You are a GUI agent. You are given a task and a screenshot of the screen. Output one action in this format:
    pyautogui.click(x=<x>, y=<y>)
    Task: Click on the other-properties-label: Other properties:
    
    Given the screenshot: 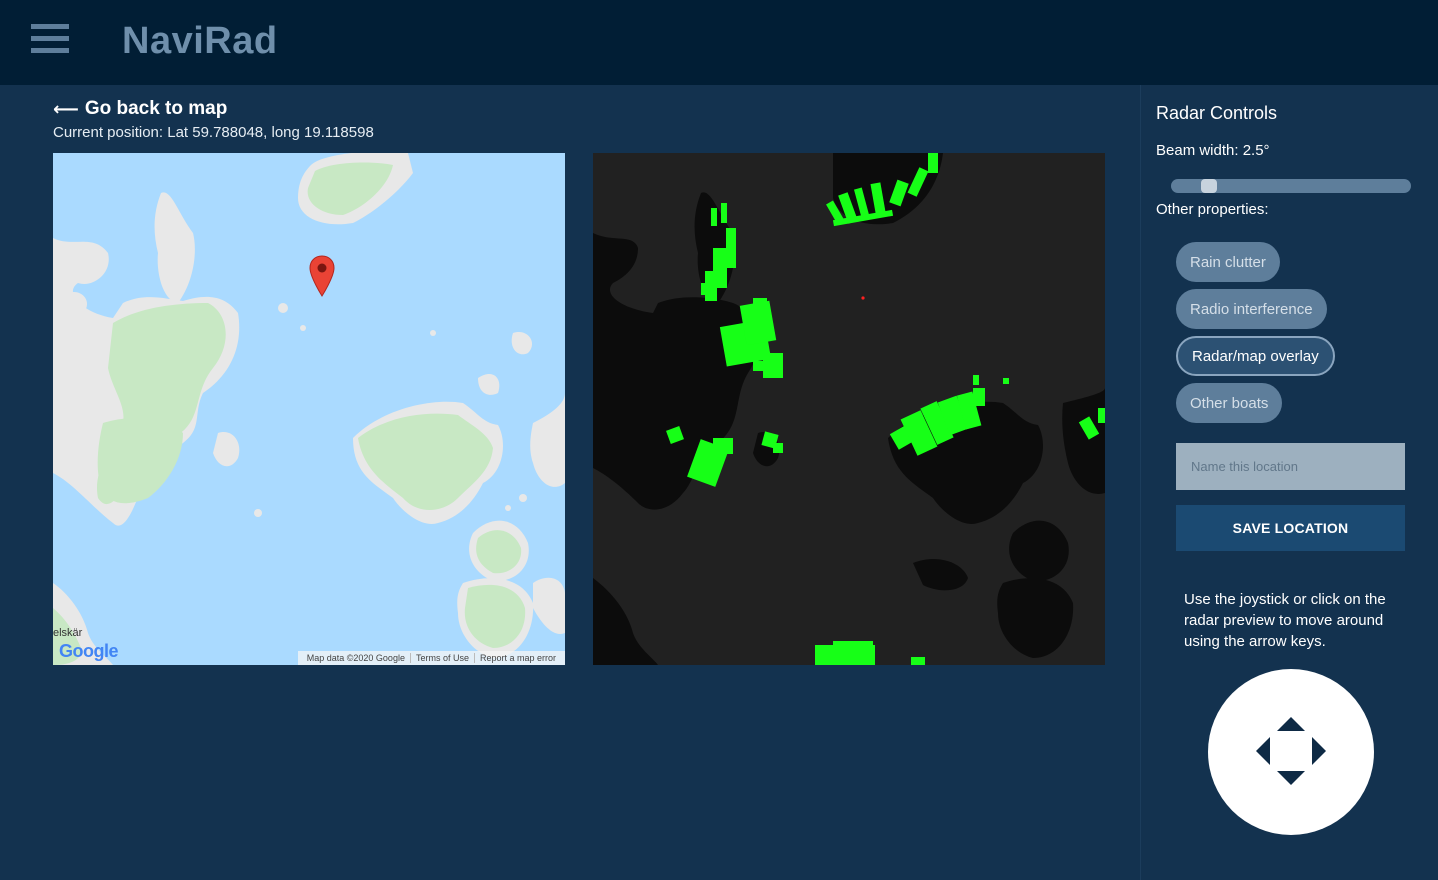 What is the action you would take?
    pyautogui.click(x=1212, y=209)
    